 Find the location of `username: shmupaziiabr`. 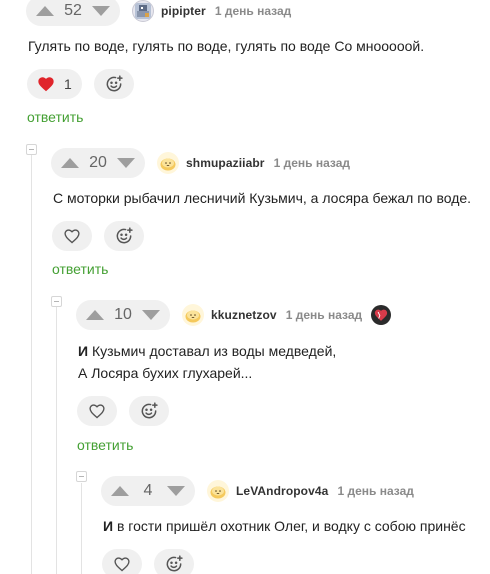

username: shmupaziiabr is located at coordinates (225, 163).